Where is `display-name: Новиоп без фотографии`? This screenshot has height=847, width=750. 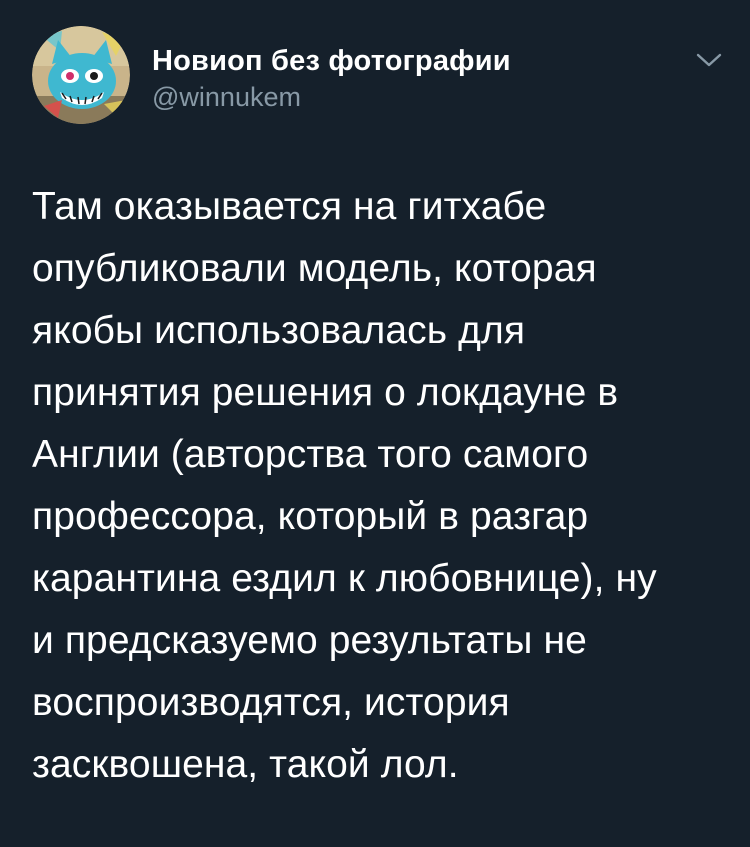
display-name: Новиоп без фотографии is located at coordinates (331, 61).